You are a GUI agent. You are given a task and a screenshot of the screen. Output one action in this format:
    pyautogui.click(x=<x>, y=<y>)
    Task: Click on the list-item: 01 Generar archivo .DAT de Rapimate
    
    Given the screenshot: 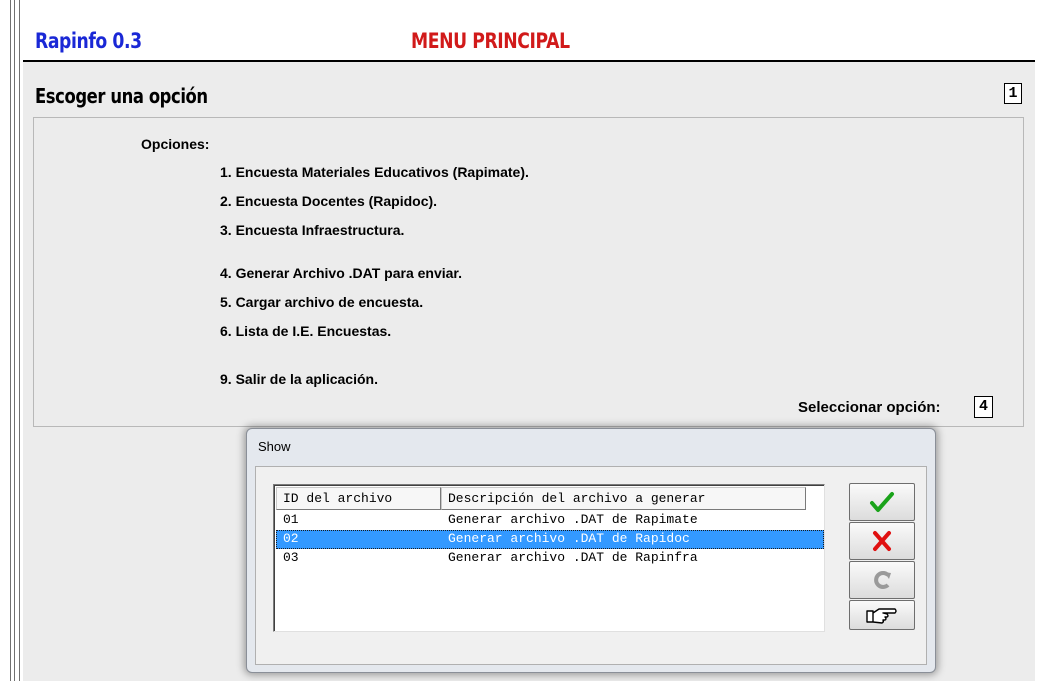 What is the action you would take?
    pyautogui.click(x=550, y=520)
    